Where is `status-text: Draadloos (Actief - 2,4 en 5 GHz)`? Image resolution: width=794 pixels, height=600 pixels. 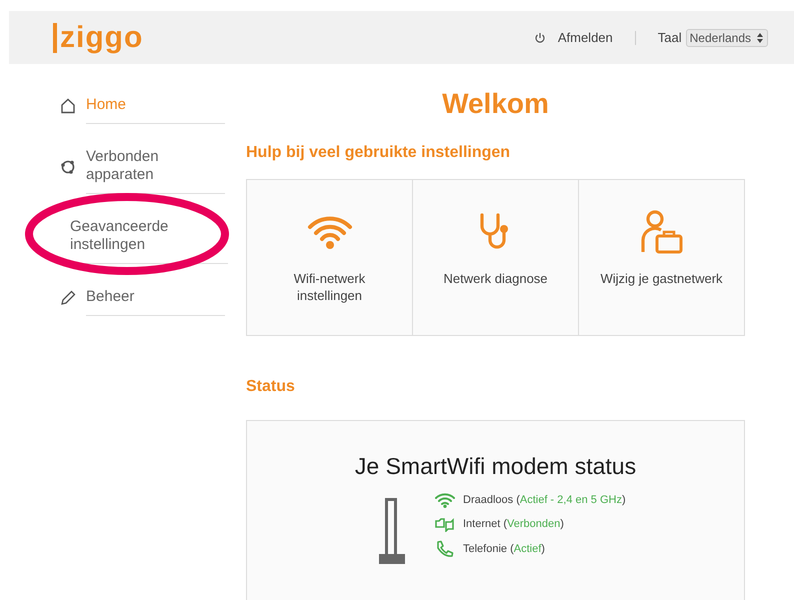
status-text: Draadloos (Actief - 2,4 en 5 GHz) is located at coordinates (544, 500).